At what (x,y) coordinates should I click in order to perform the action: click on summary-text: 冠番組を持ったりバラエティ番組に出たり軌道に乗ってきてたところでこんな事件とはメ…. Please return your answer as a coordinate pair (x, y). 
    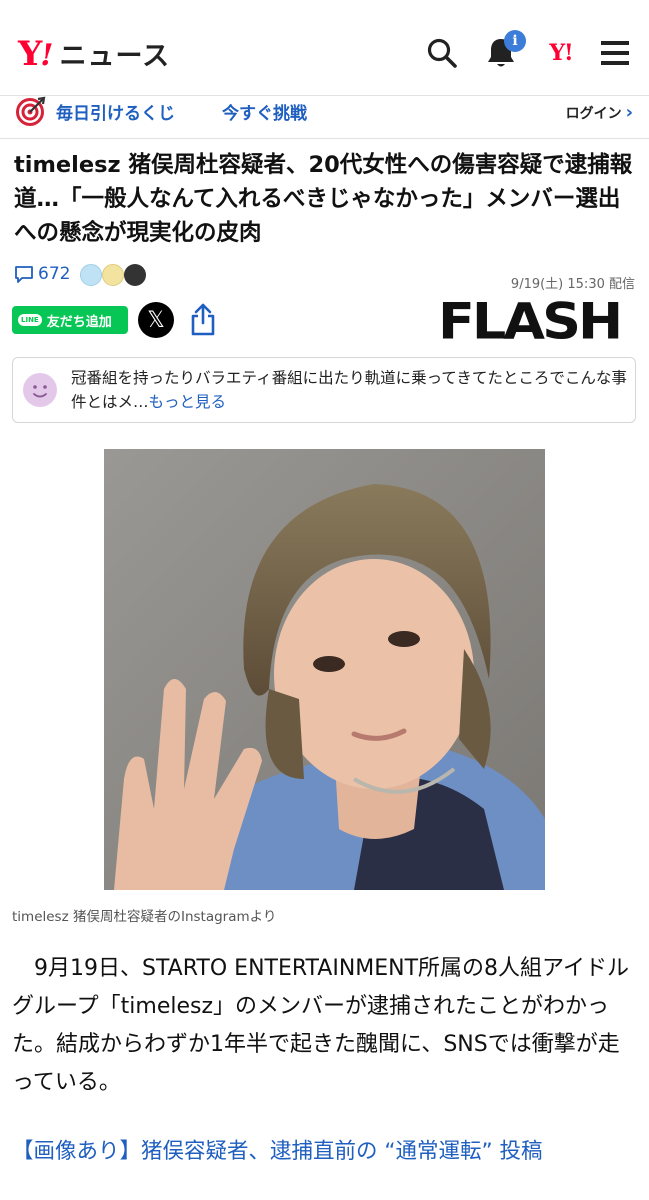
    Looking at the image, I should click on (349, 390).